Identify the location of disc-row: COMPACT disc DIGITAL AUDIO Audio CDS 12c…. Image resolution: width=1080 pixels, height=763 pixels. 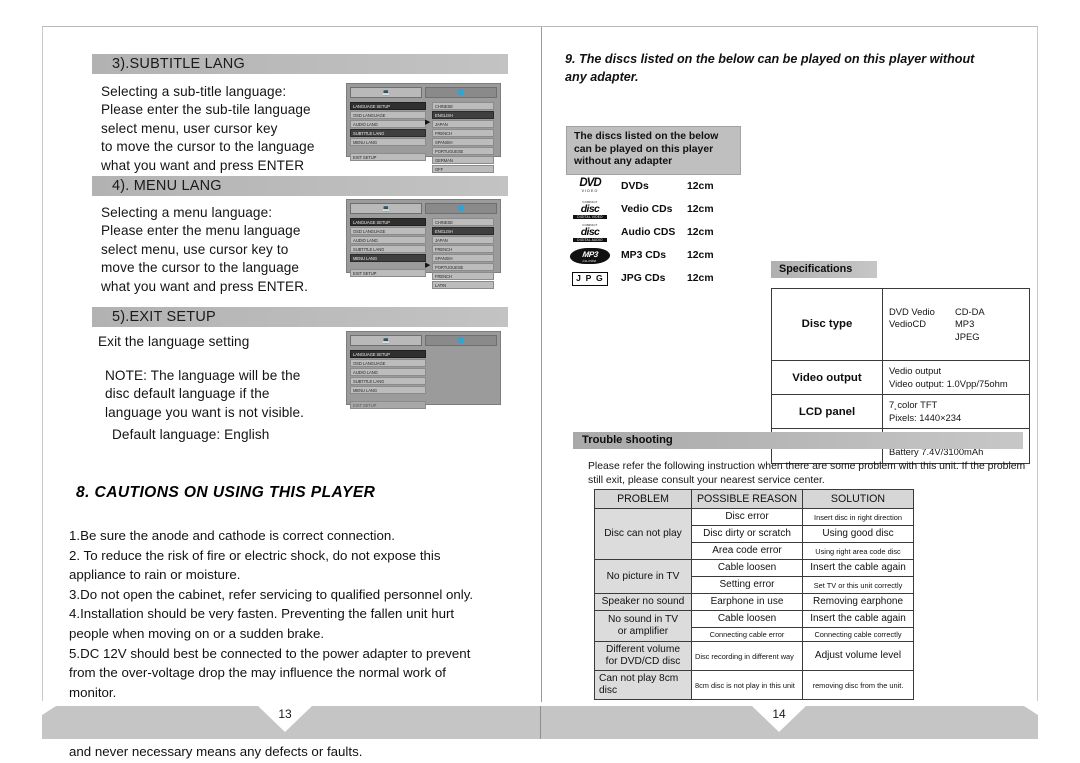
(642, 232).